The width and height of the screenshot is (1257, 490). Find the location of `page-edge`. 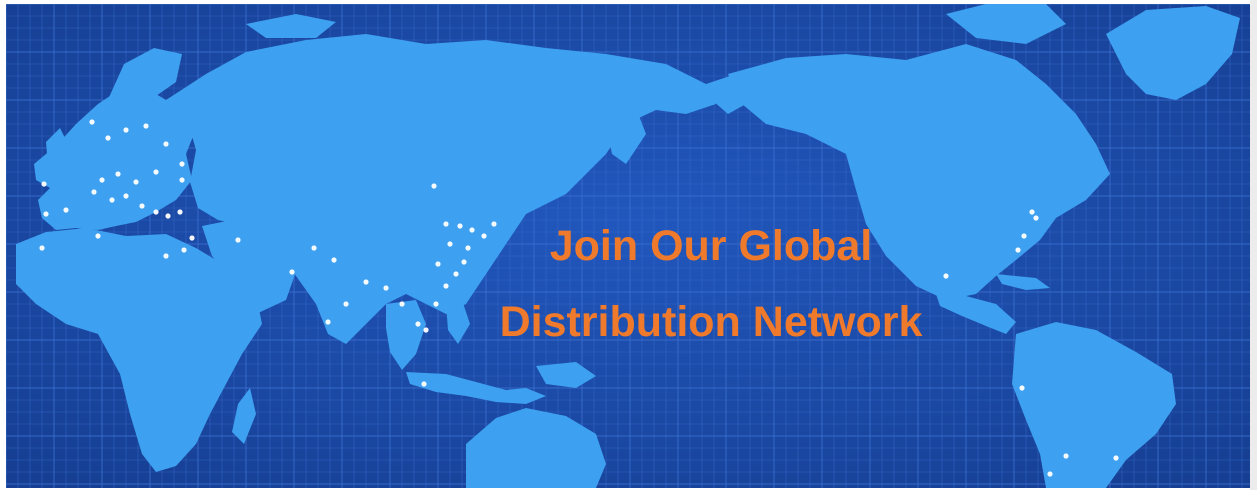

page-edge is located at coordinates (1253, 245).